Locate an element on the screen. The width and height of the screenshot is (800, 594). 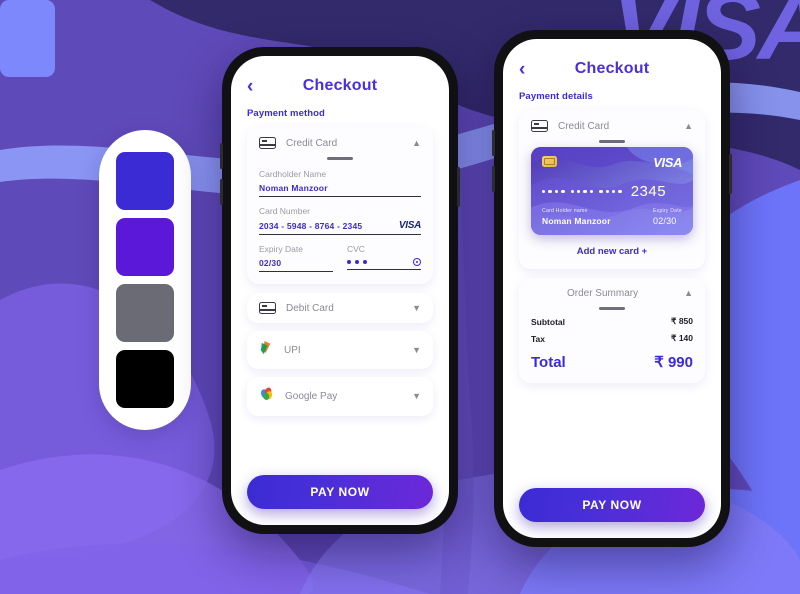
swatch-purple is located at coordinates (145, 247).